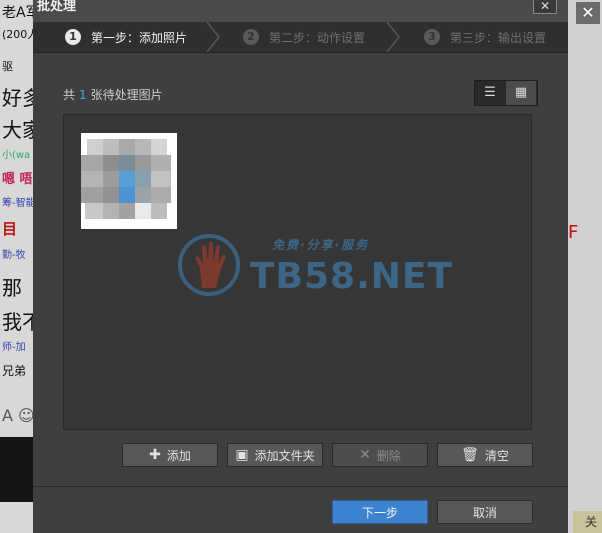 The width and height of the screenshot is (602, 533). What do you see at coordinates (18, 203) in the screenshot?
I see `bg-chat-line: 筹-智能` at bounding box center [18, 203].